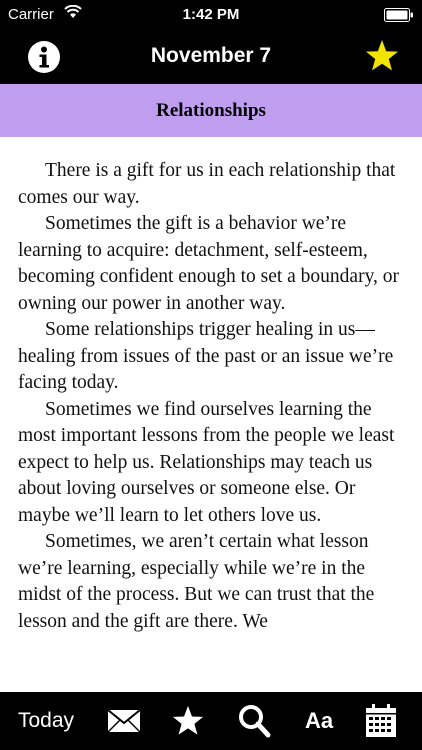 Image resolution: width=422 pixels, height=750 pixels. I want to click on status-time: 1:42 PM, so click(211, 14).